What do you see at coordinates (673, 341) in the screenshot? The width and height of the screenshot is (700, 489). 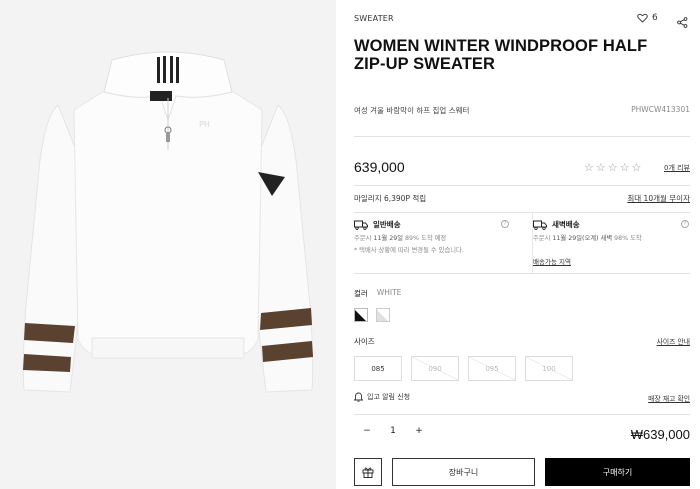 I see `size-guide-link: 사이즈 안내` at bounding box center [673, 341].